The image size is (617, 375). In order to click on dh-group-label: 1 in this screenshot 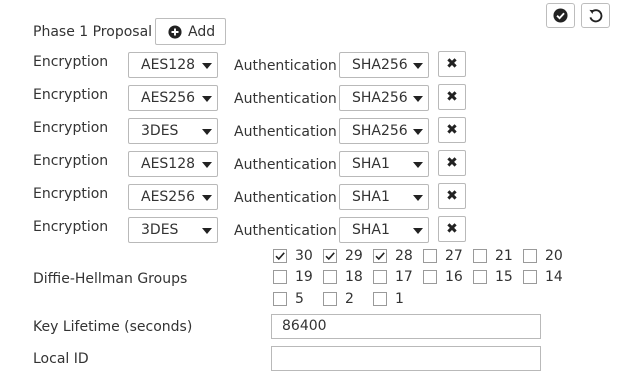, I will do `click(399, 299)`.